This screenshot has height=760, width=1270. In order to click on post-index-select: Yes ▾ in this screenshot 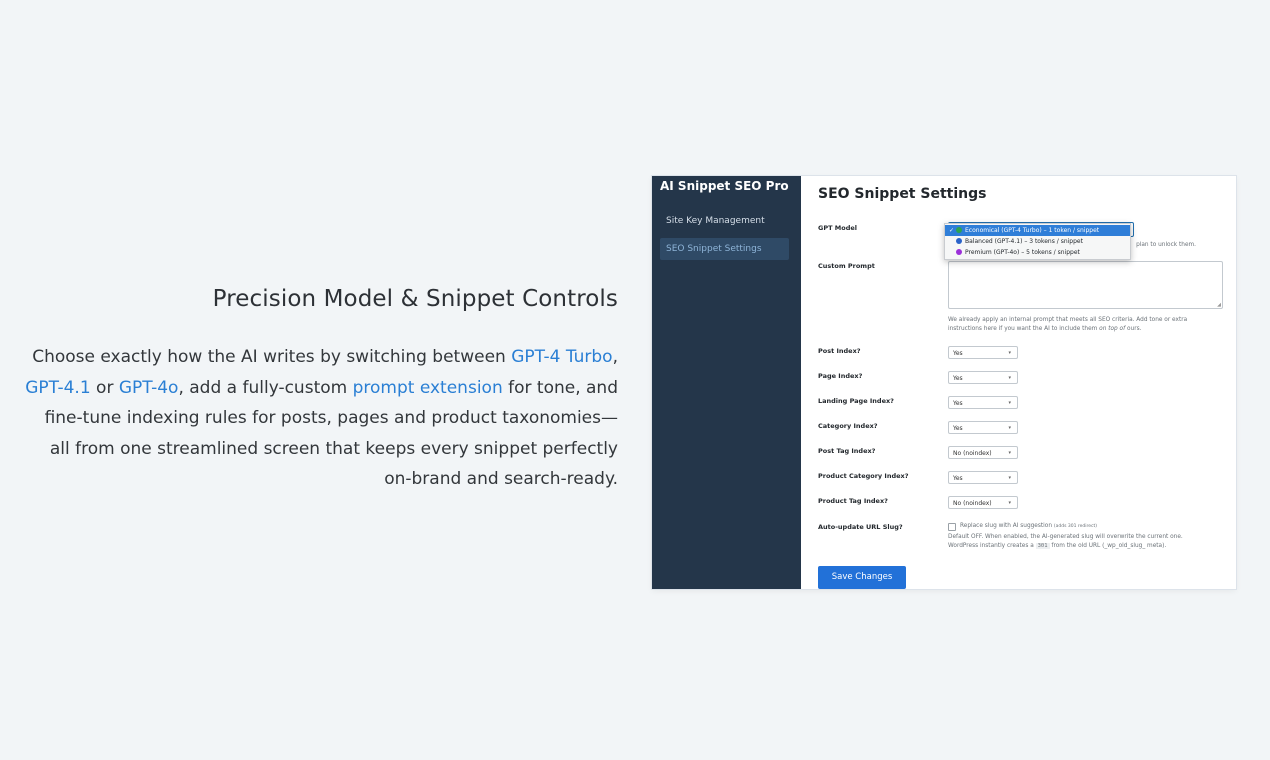, I will do `click(983, 352)`.